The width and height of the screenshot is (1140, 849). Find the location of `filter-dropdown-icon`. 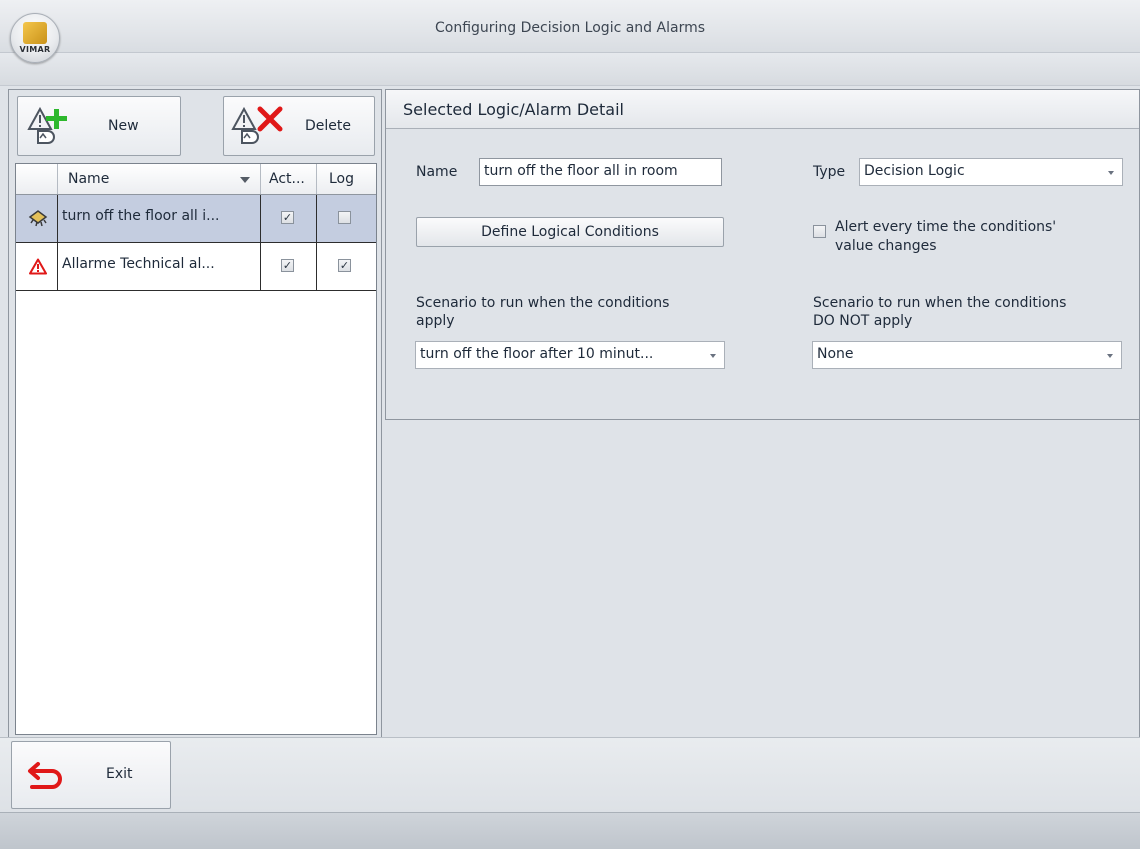

filter-dropdown-icon is located at coordinates (245, 180).